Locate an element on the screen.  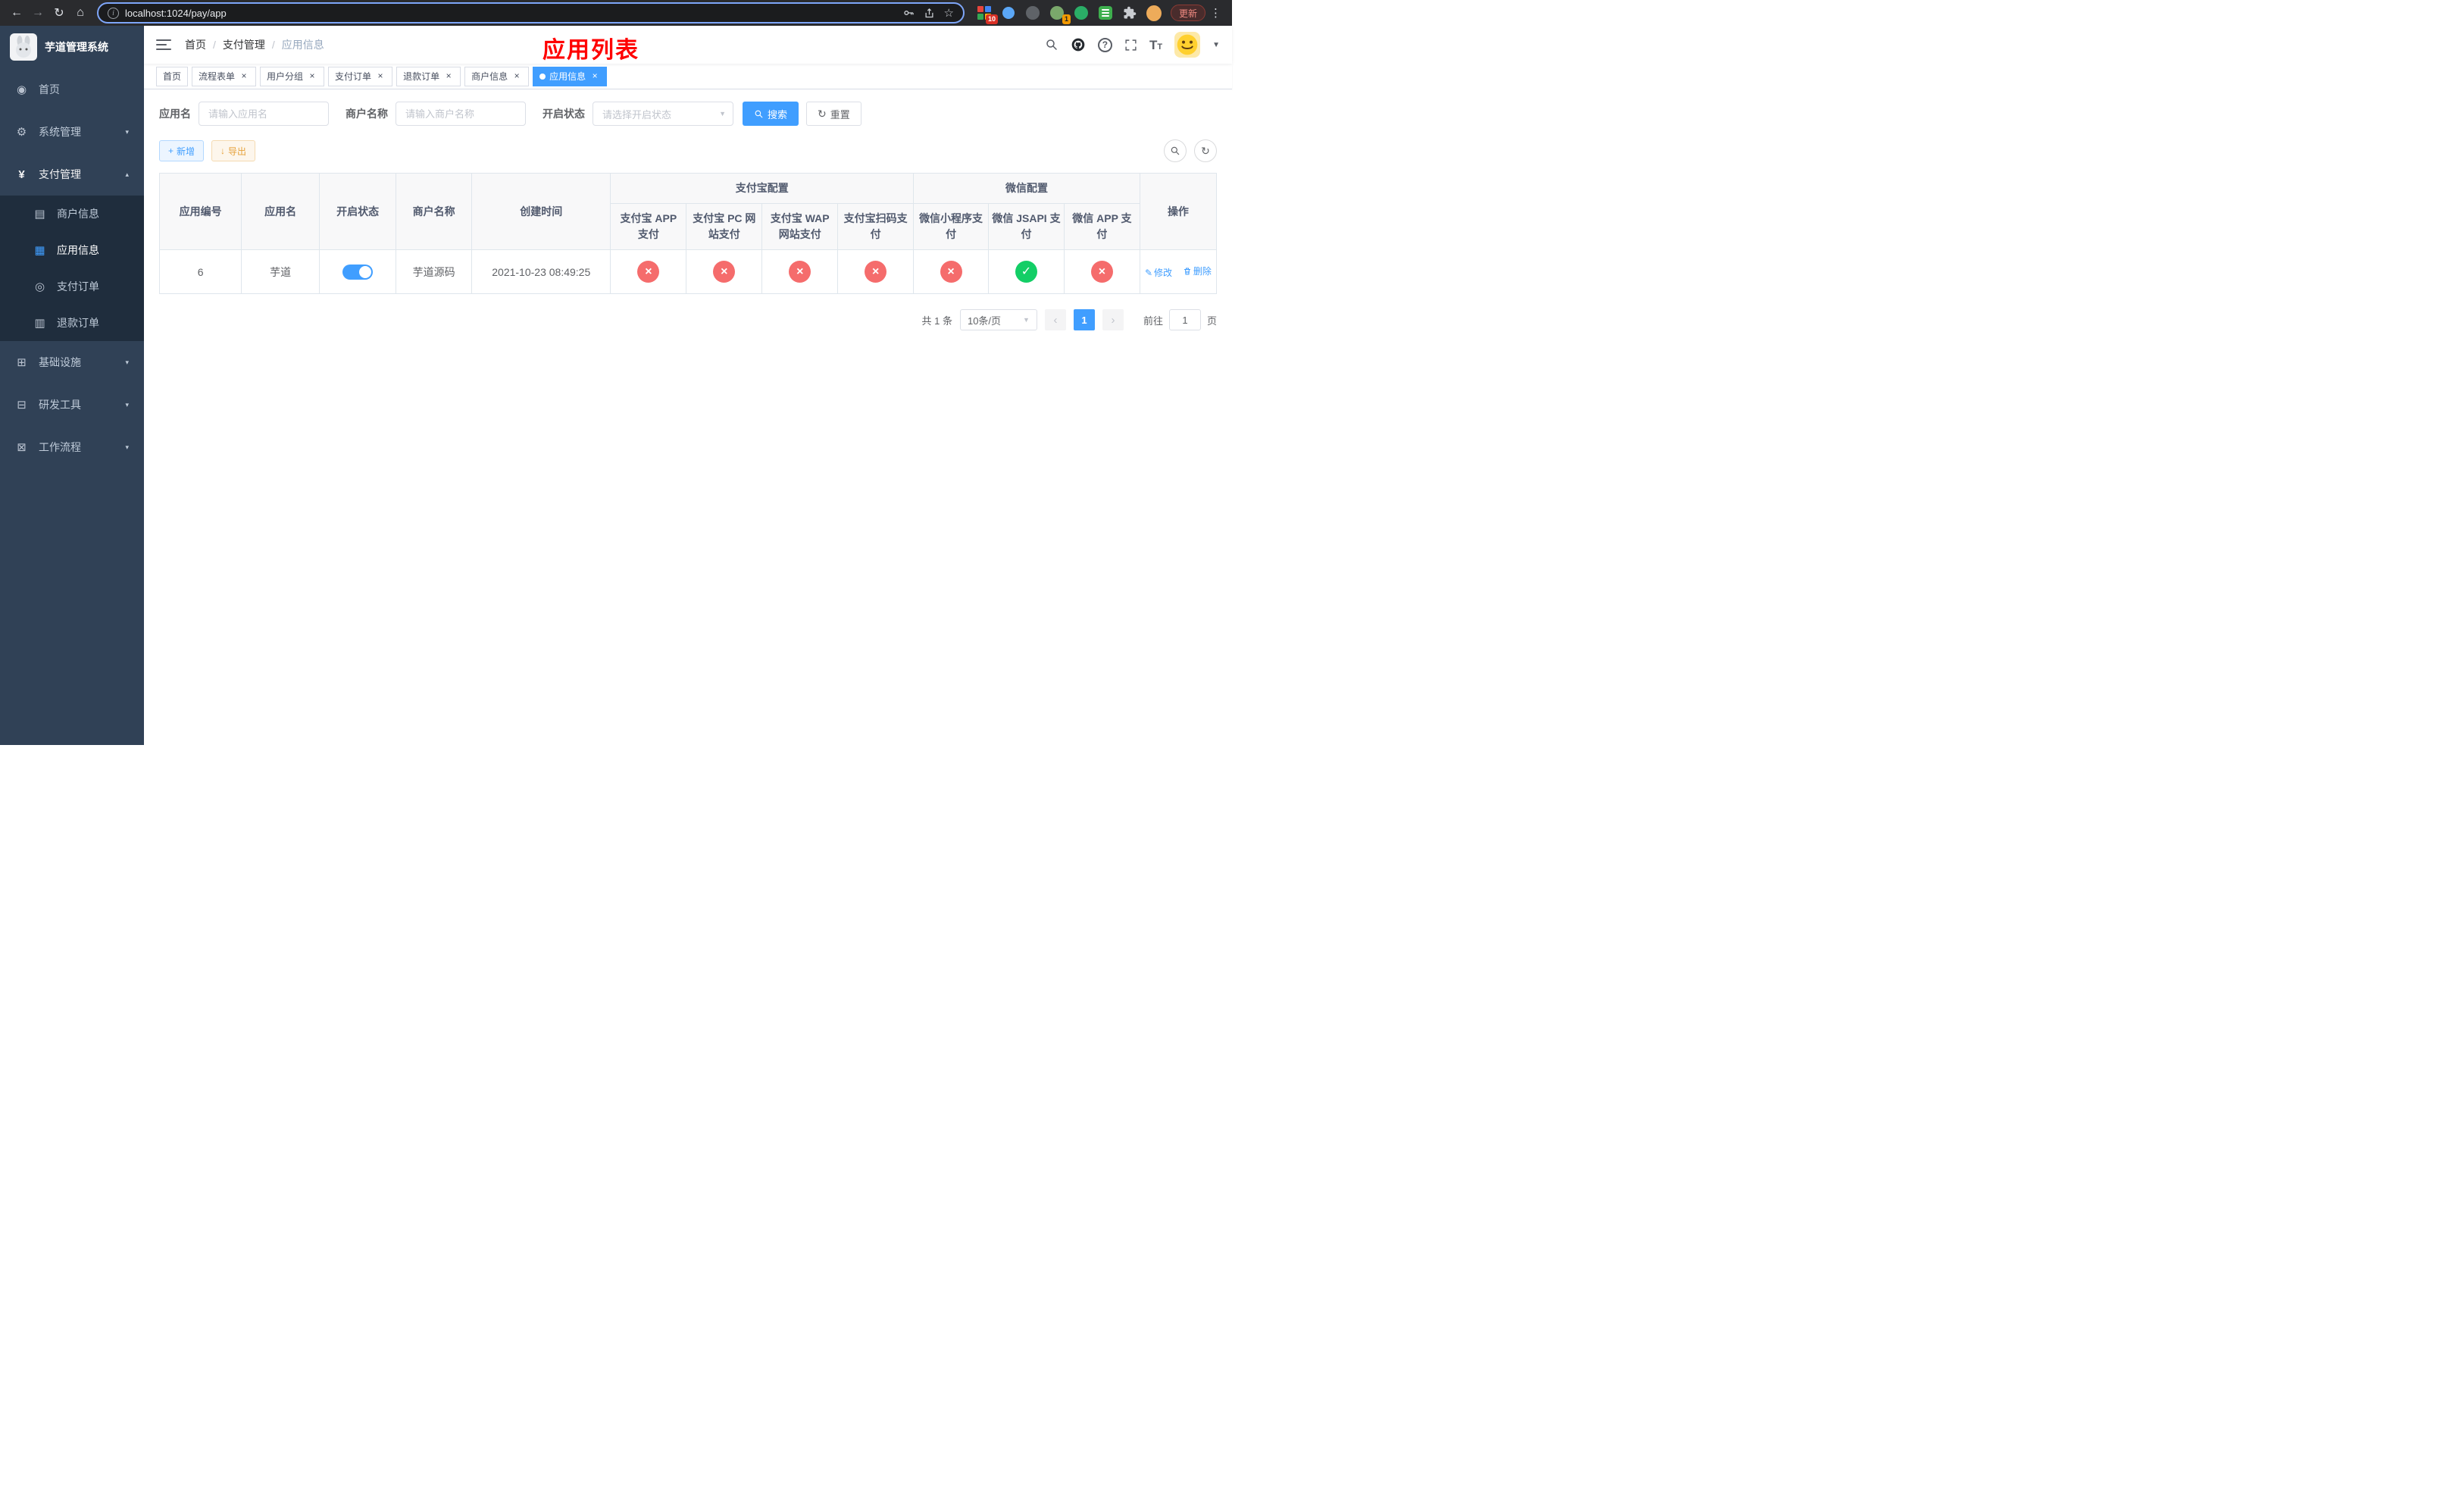
extension-wechat-icon is located at coordinates (1081, 13).